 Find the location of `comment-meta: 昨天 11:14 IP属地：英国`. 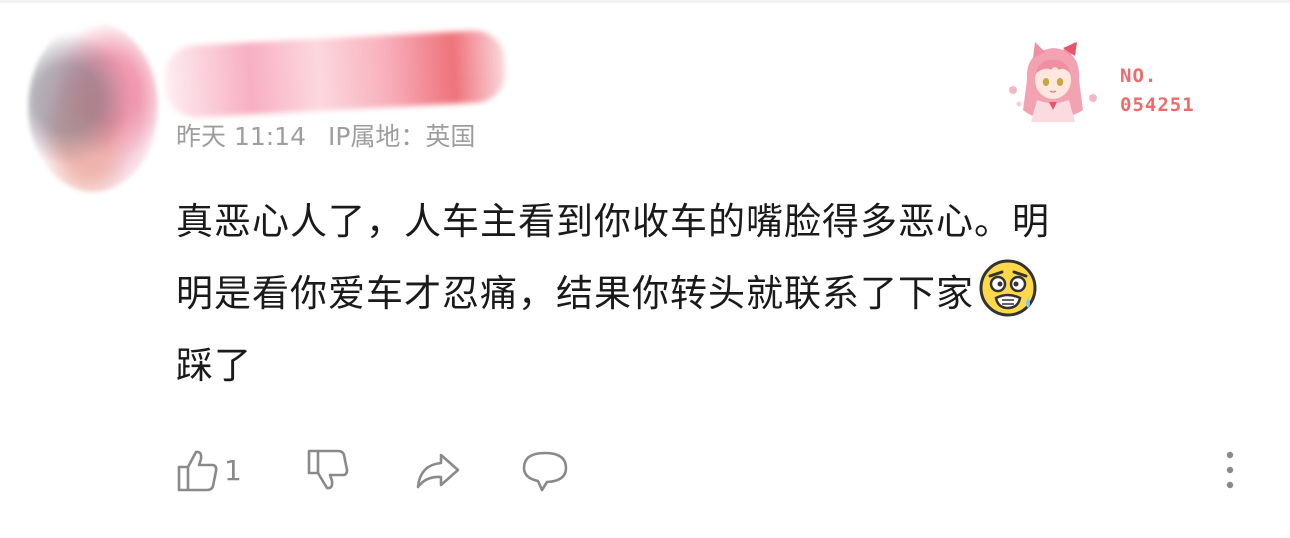

comment-meta: 昨天 11:14 IP属地：英国 is located at coordinates (332, 135).